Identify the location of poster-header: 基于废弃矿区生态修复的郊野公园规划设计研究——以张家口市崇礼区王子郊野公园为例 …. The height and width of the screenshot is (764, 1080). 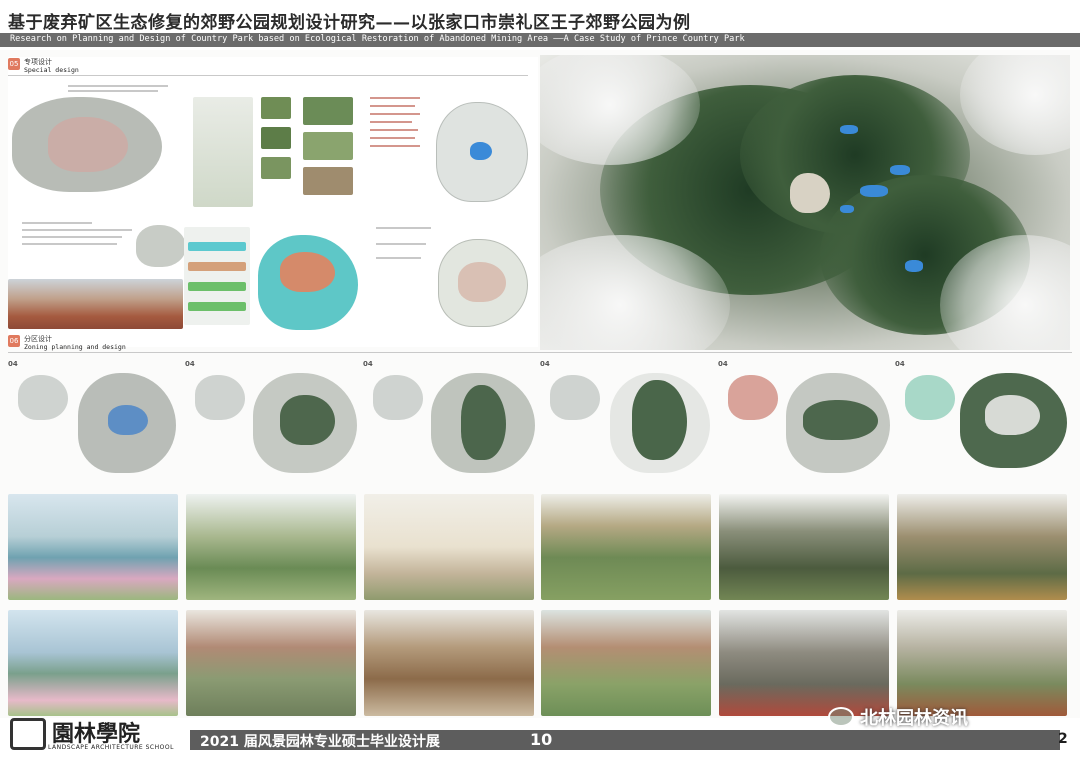
(540, 25).